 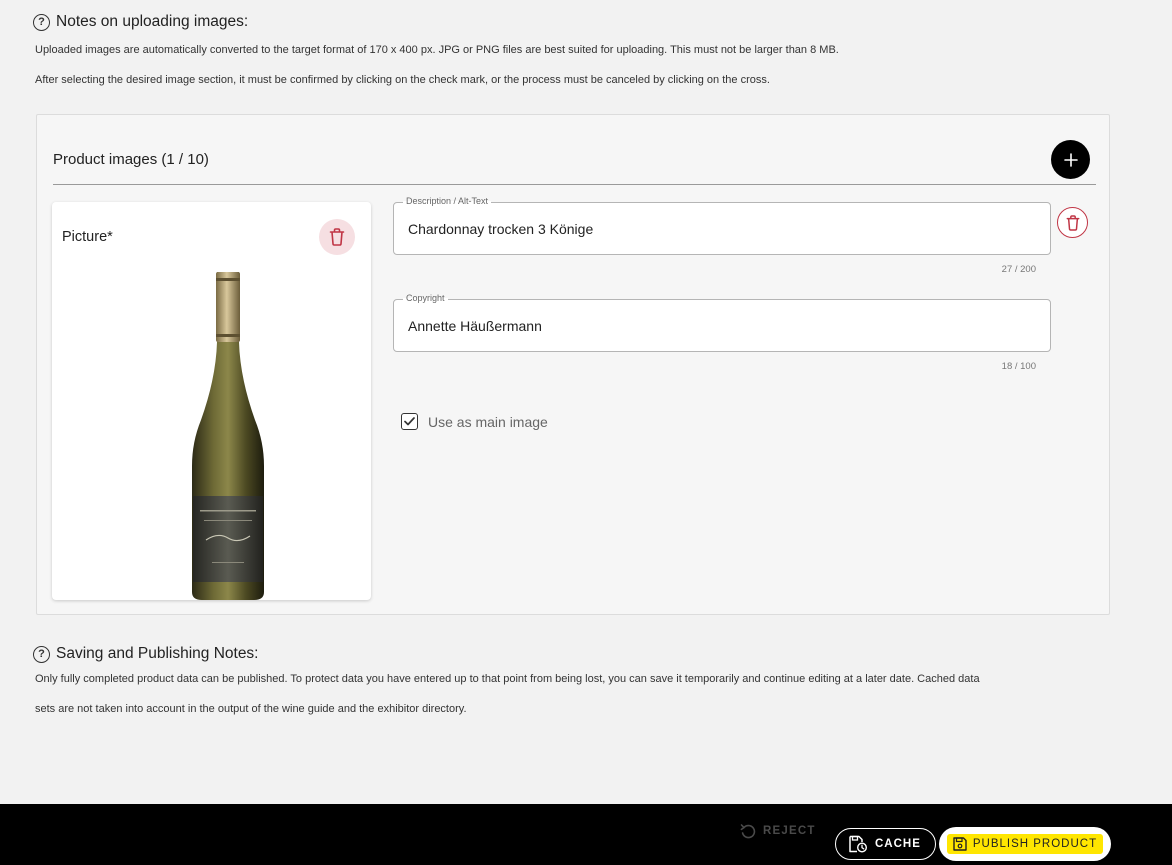 I want to click on copyright-label: Copyright, so click(x=425, y=298).